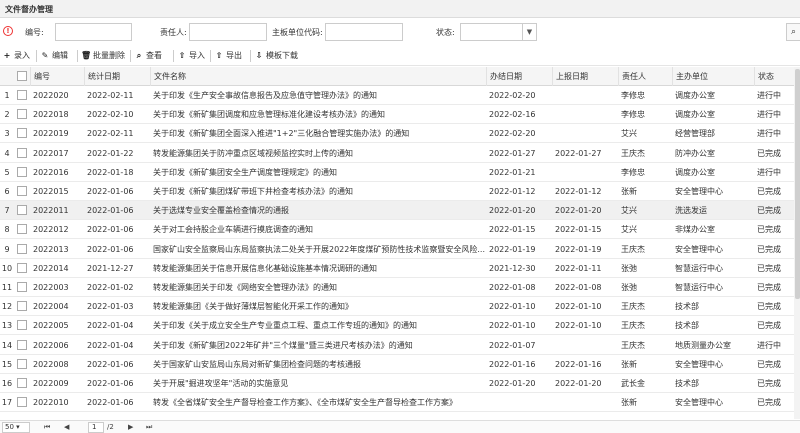 The height and width of the screenshot is (433, 800). I want to click on col-header-report-date: 上报日期, so click(585, 76).